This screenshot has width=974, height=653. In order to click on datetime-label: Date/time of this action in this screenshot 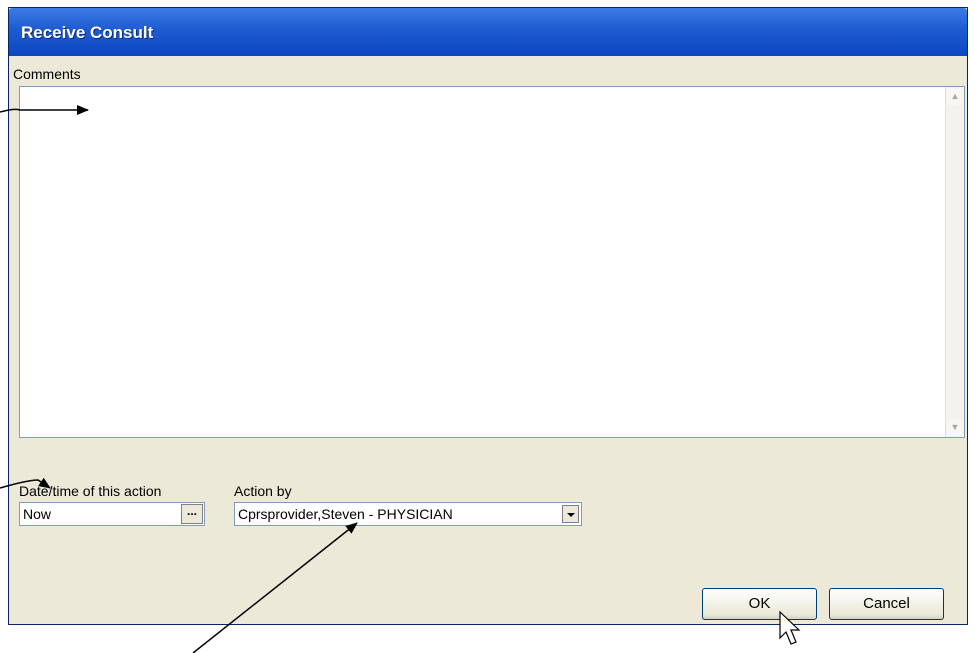, I will do `click(90, 491)`.